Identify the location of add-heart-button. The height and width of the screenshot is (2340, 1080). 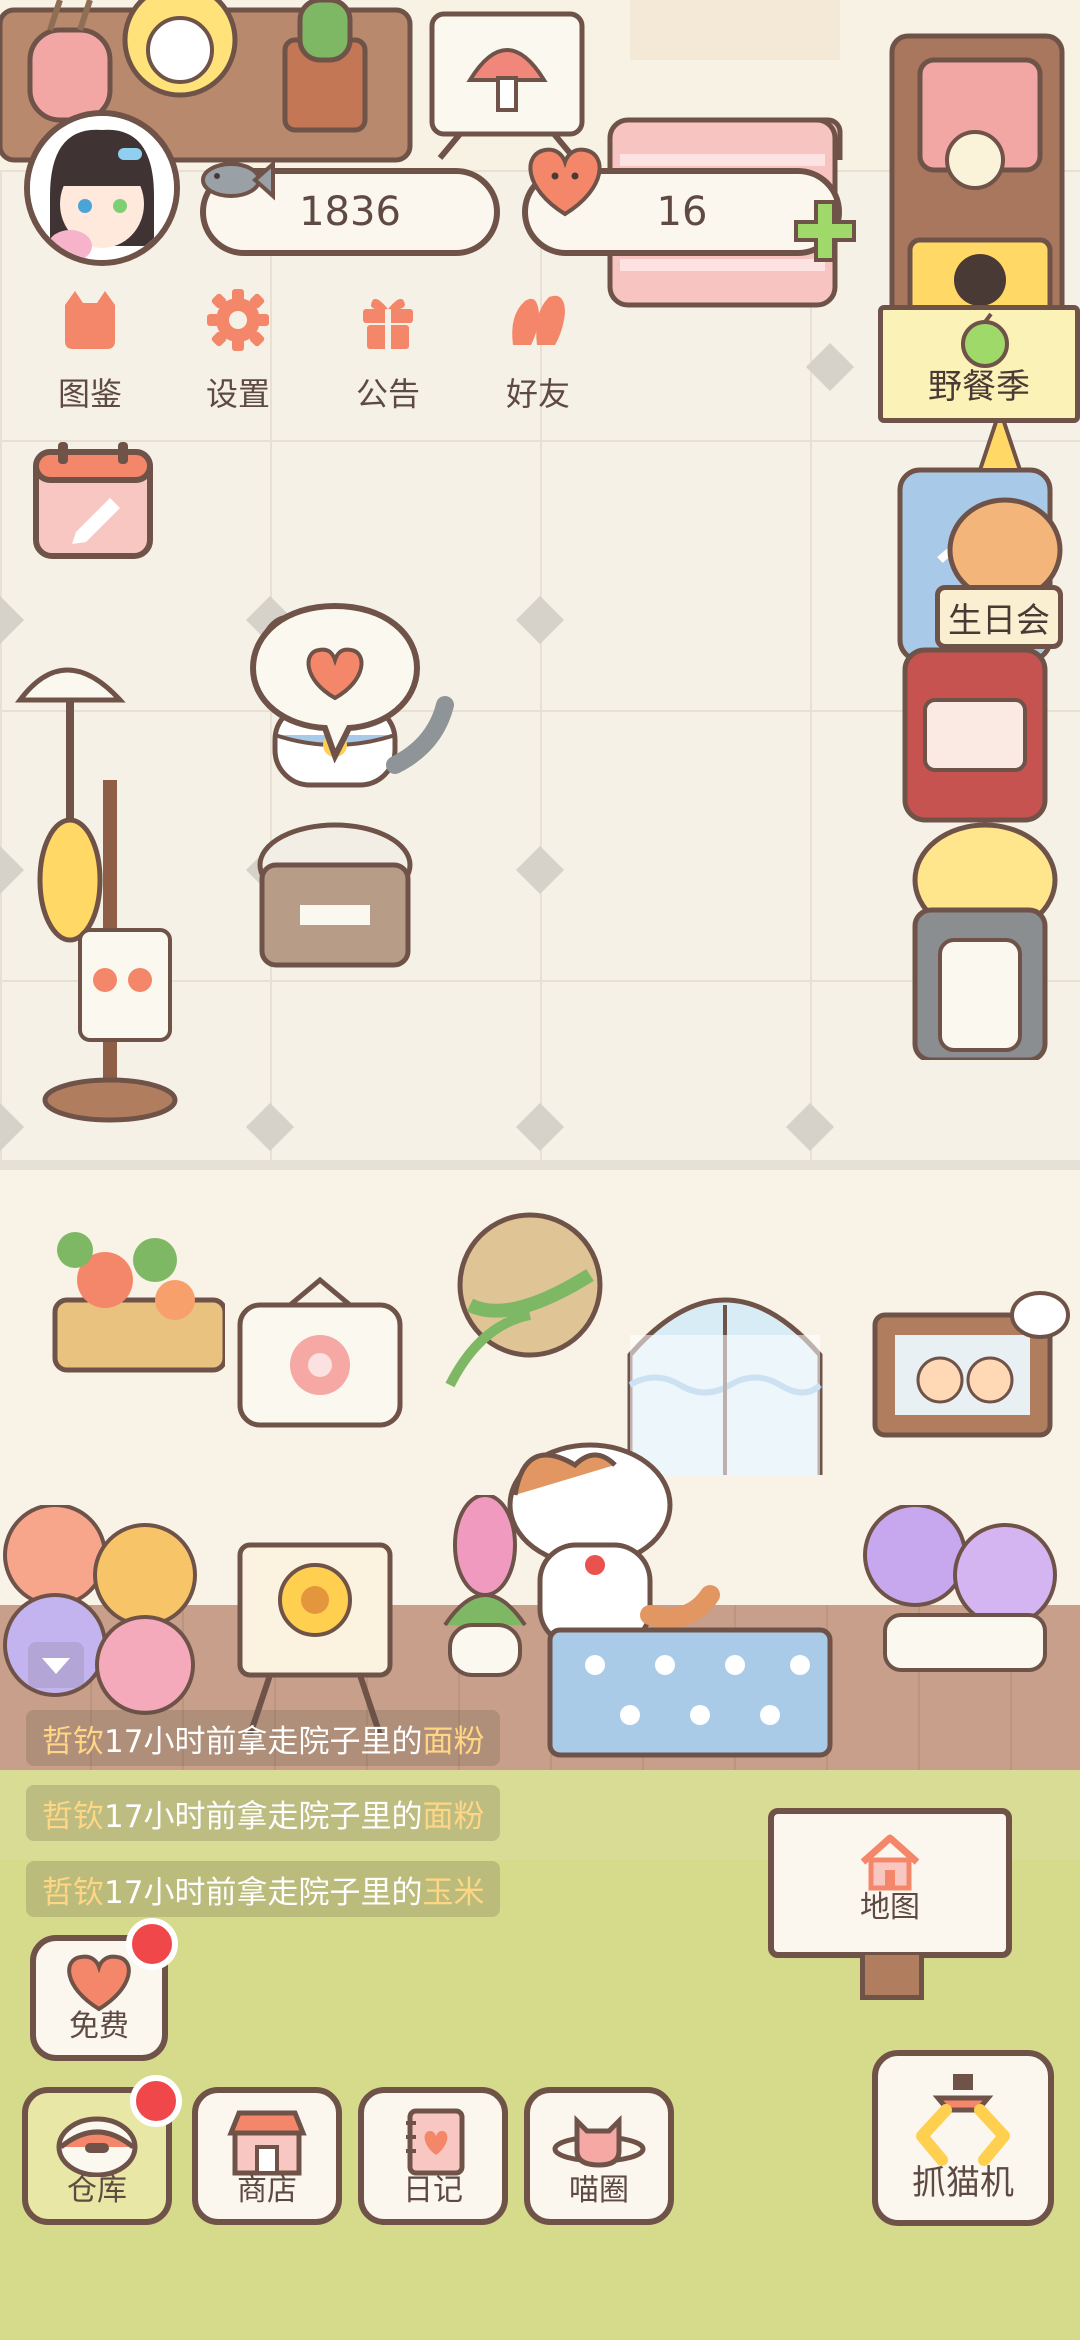
(825, 231).